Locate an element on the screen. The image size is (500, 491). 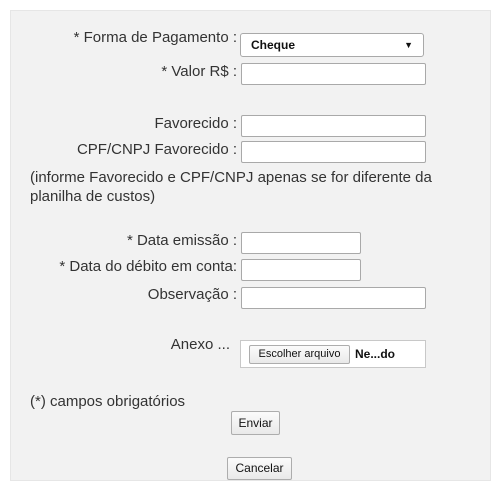
payment-method-label: * Forma de Pagamento : is located at coordinates (155, 37).